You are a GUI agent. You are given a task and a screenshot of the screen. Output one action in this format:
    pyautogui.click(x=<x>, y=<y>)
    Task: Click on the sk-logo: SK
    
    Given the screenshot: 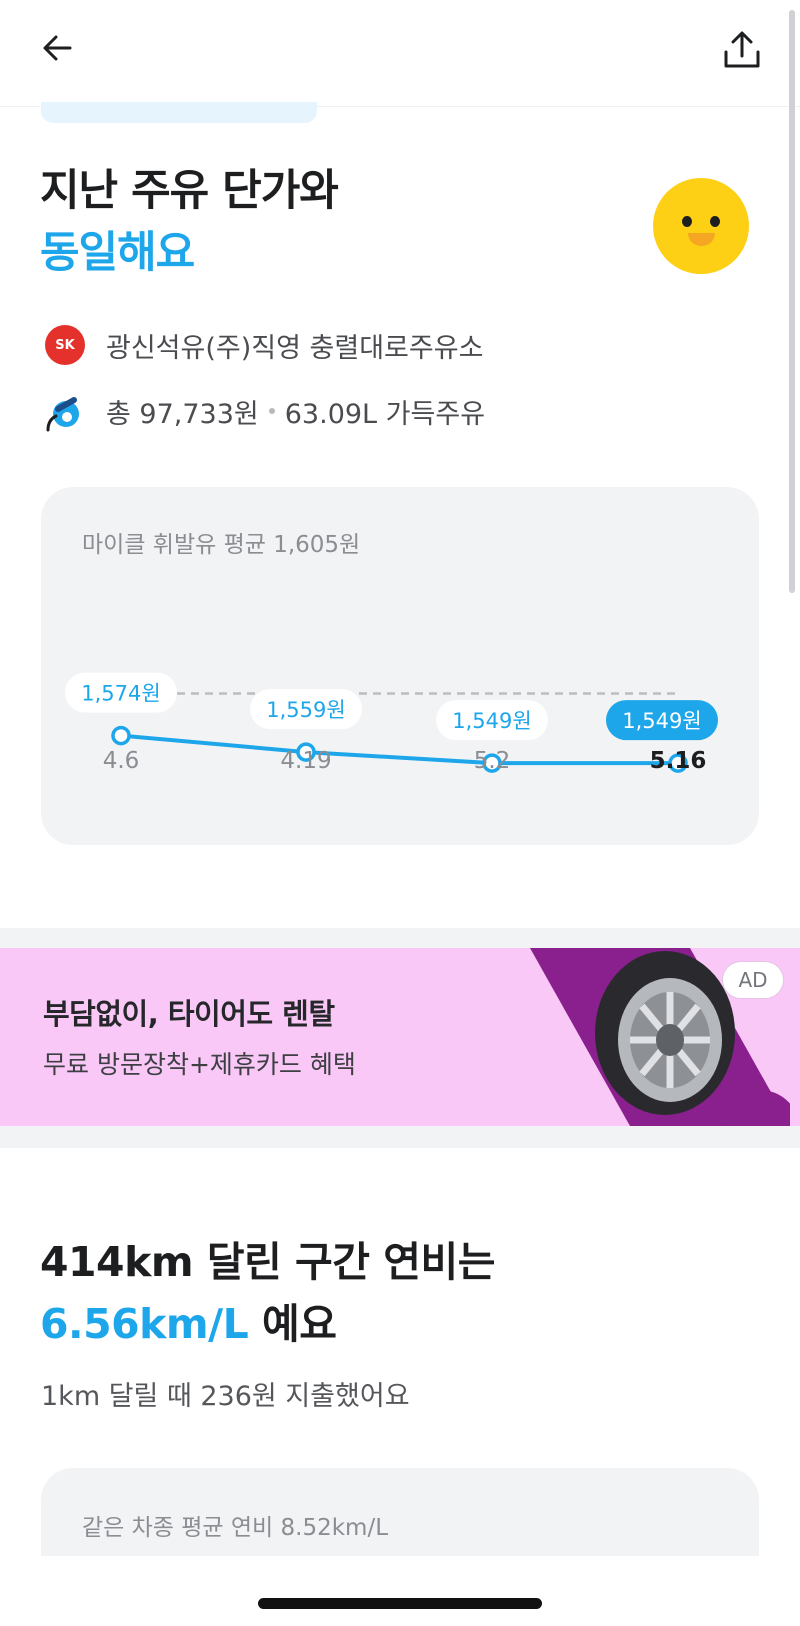 What is the action you would take?
    pyautogui.click(x=65, y=345)
    